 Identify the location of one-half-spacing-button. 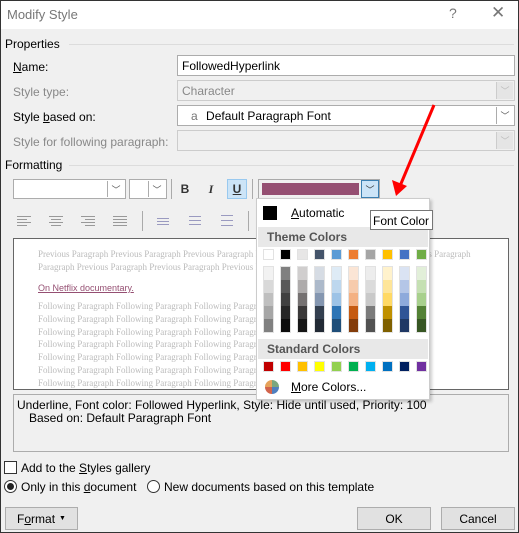
(196, 221).